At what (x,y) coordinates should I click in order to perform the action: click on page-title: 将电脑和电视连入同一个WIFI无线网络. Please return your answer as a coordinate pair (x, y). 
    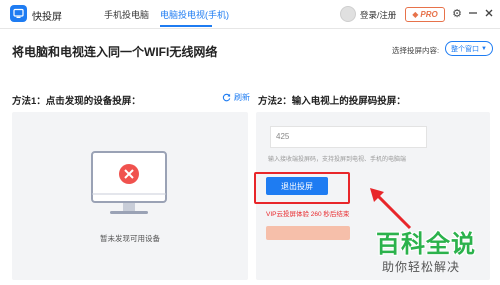
    Looking at the image, I should click on (115, 52).